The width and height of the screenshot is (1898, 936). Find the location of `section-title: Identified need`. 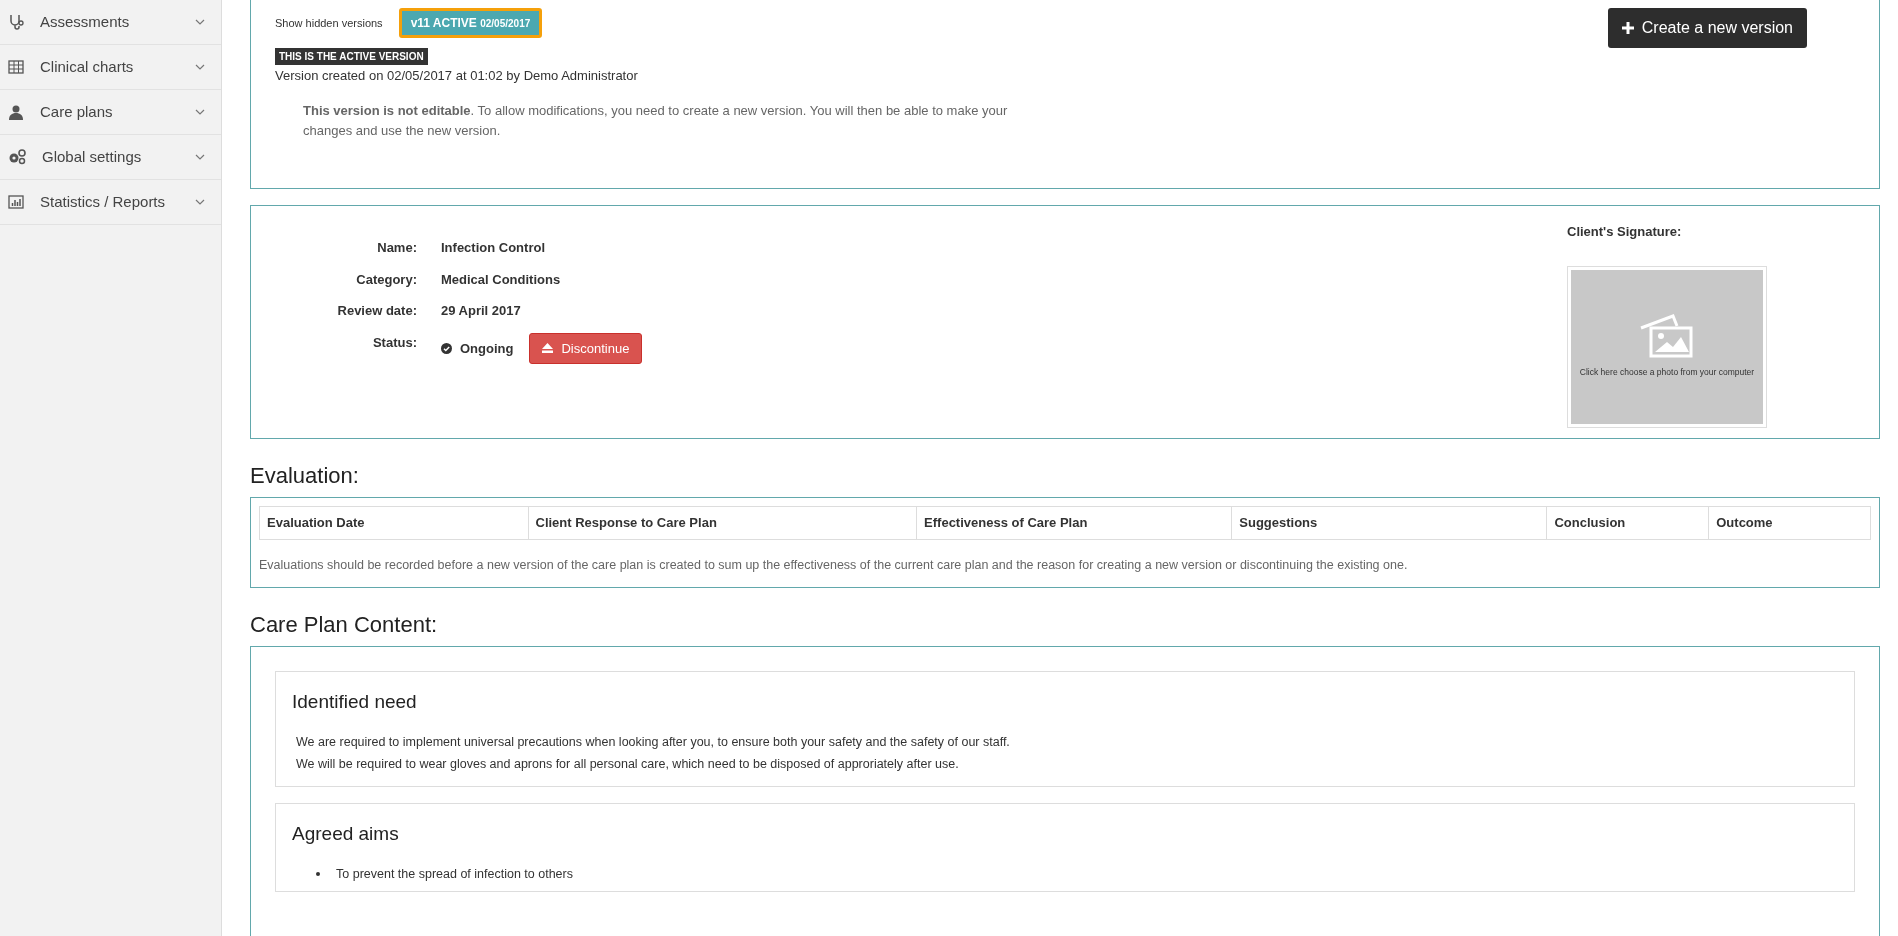

section-title: Identified need is located at coordinates (355, 702).